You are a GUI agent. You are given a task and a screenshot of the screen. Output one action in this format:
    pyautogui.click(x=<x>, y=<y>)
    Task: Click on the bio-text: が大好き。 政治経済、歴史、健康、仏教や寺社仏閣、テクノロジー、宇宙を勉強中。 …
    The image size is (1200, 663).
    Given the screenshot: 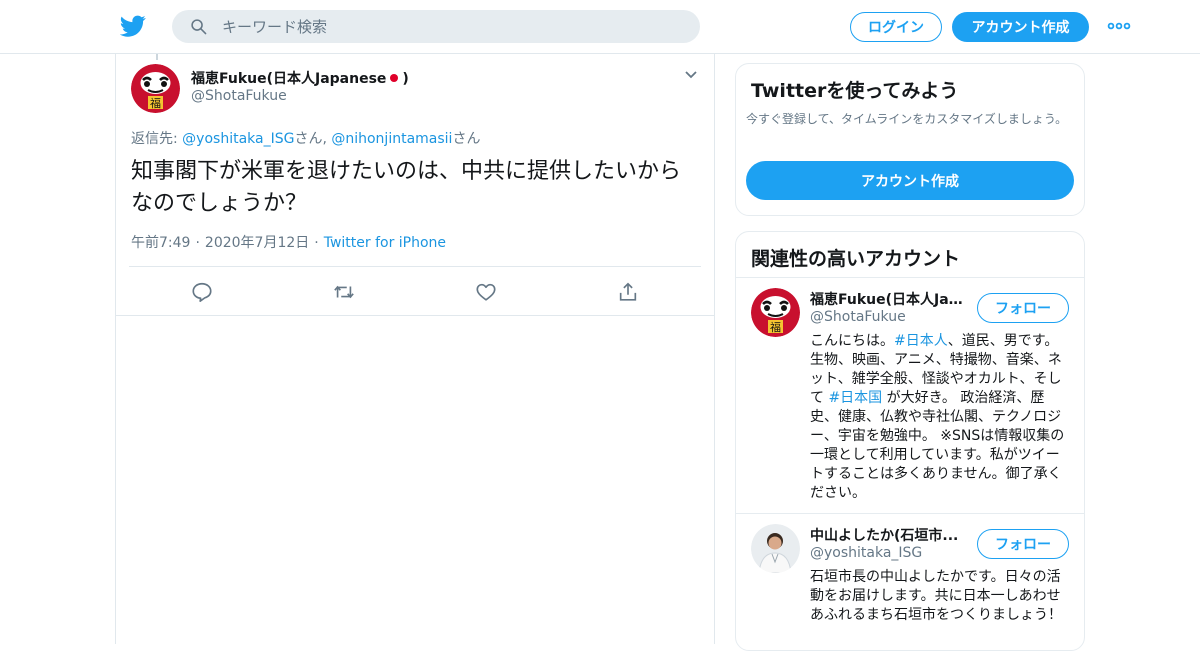 What is the action you would take?
    pyautogui.click(x=937, y=445)
    